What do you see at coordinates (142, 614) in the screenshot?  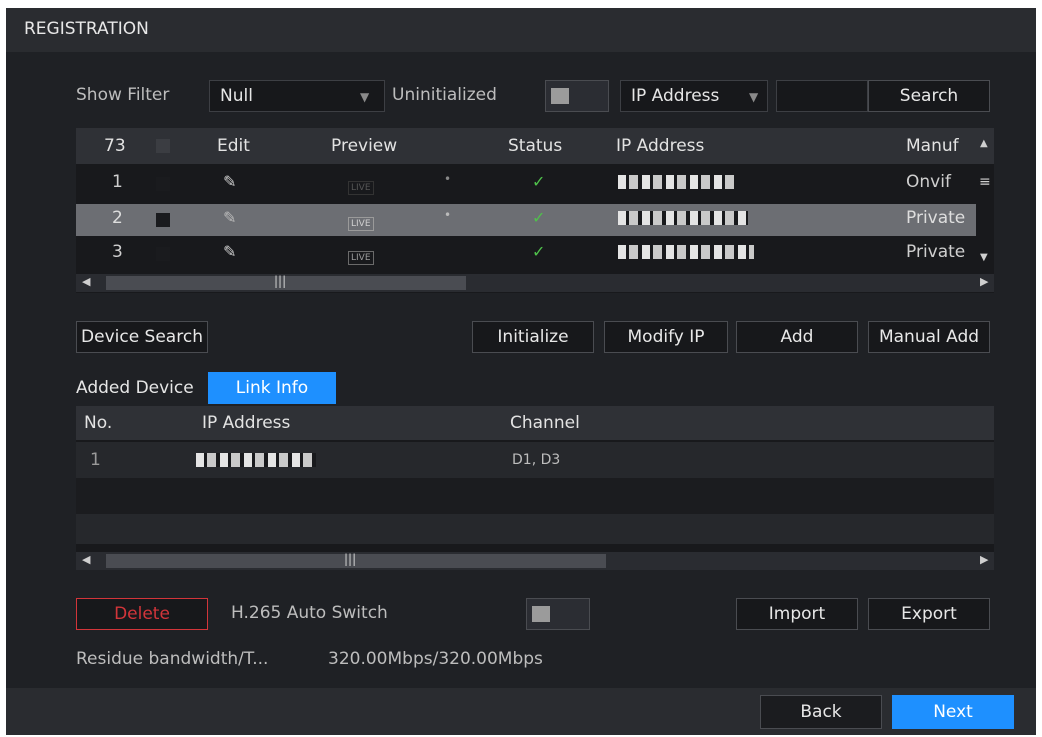 I see `delete-button: Delete` at bounding box center [142, 614].